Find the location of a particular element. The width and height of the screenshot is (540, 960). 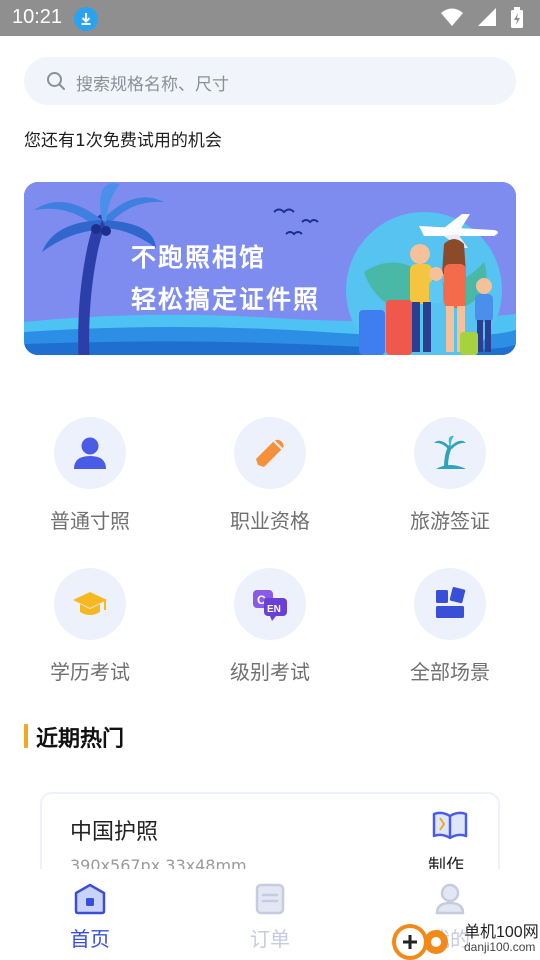

site-watermark: 单机100网 danji100.com is located at coordinates (465, 938).